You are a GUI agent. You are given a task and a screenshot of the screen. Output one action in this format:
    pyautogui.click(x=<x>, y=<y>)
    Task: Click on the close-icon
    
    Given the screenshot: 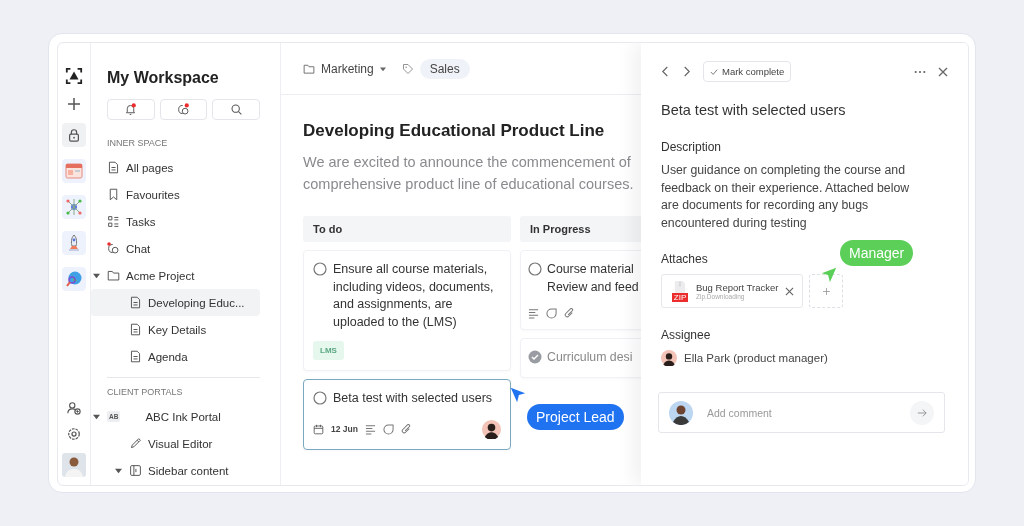 What is the action you would take?
    pyautogui.click(x=943, y=71)
    